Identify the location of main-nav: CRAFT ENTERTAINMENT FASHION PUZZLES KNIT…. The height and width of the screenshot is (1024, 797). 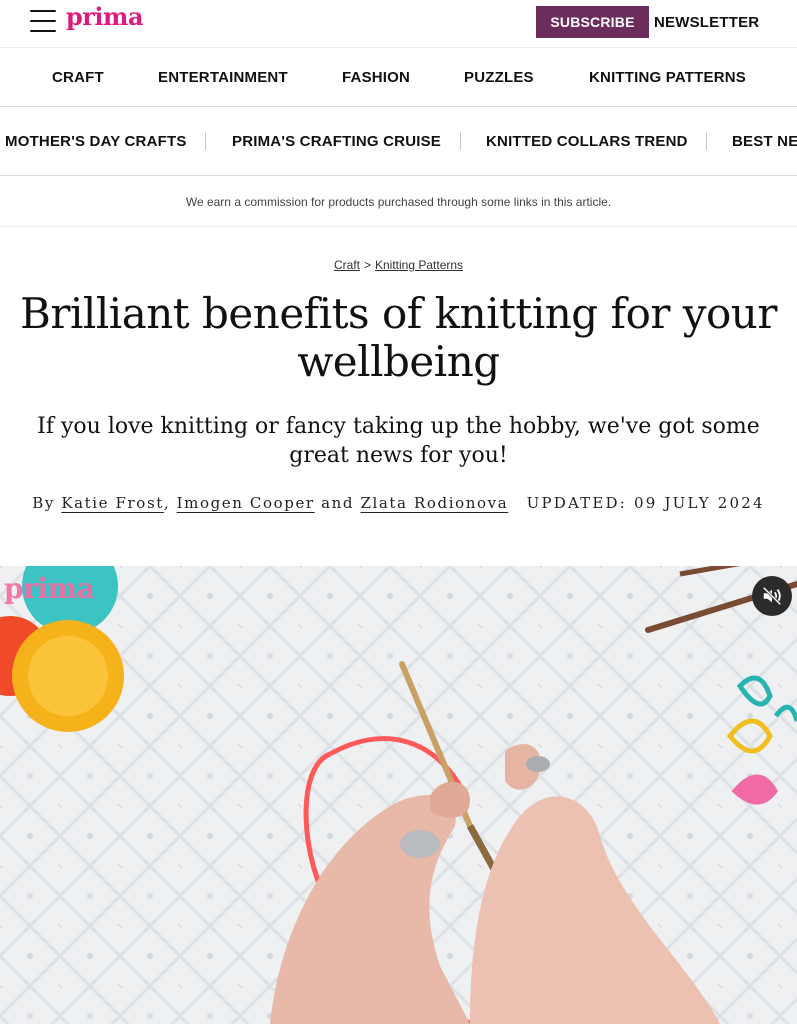
(398, 77).